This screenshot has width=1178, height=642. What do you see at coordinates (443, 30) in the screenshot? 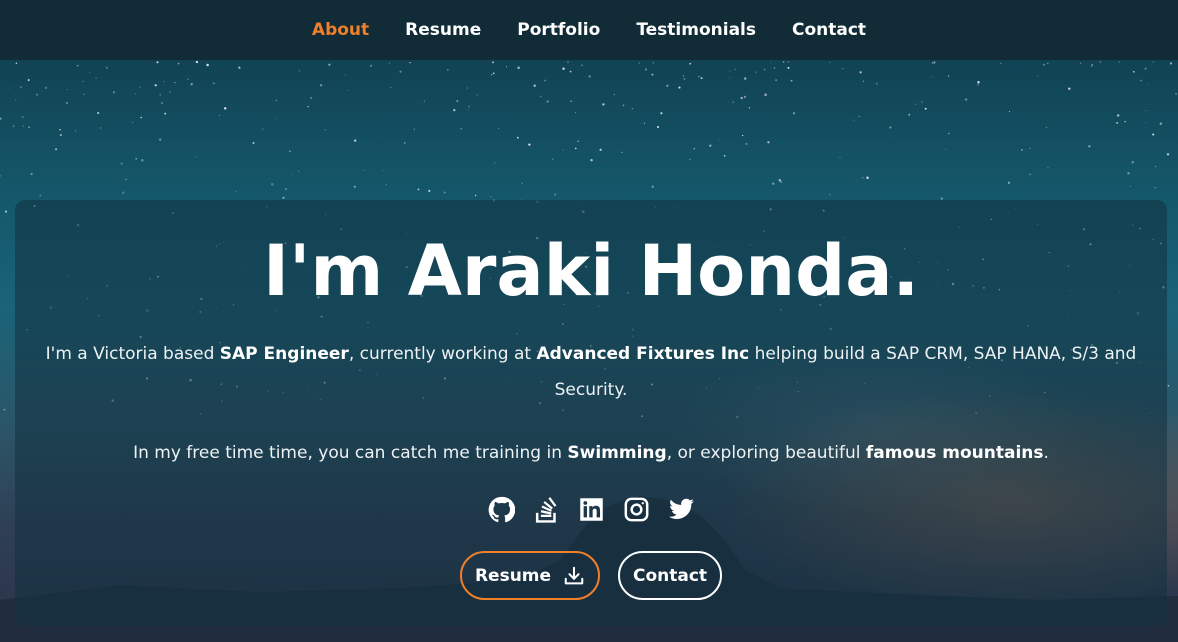
I see `nav-resume-link: Resume` at bounding box center [443, 30].